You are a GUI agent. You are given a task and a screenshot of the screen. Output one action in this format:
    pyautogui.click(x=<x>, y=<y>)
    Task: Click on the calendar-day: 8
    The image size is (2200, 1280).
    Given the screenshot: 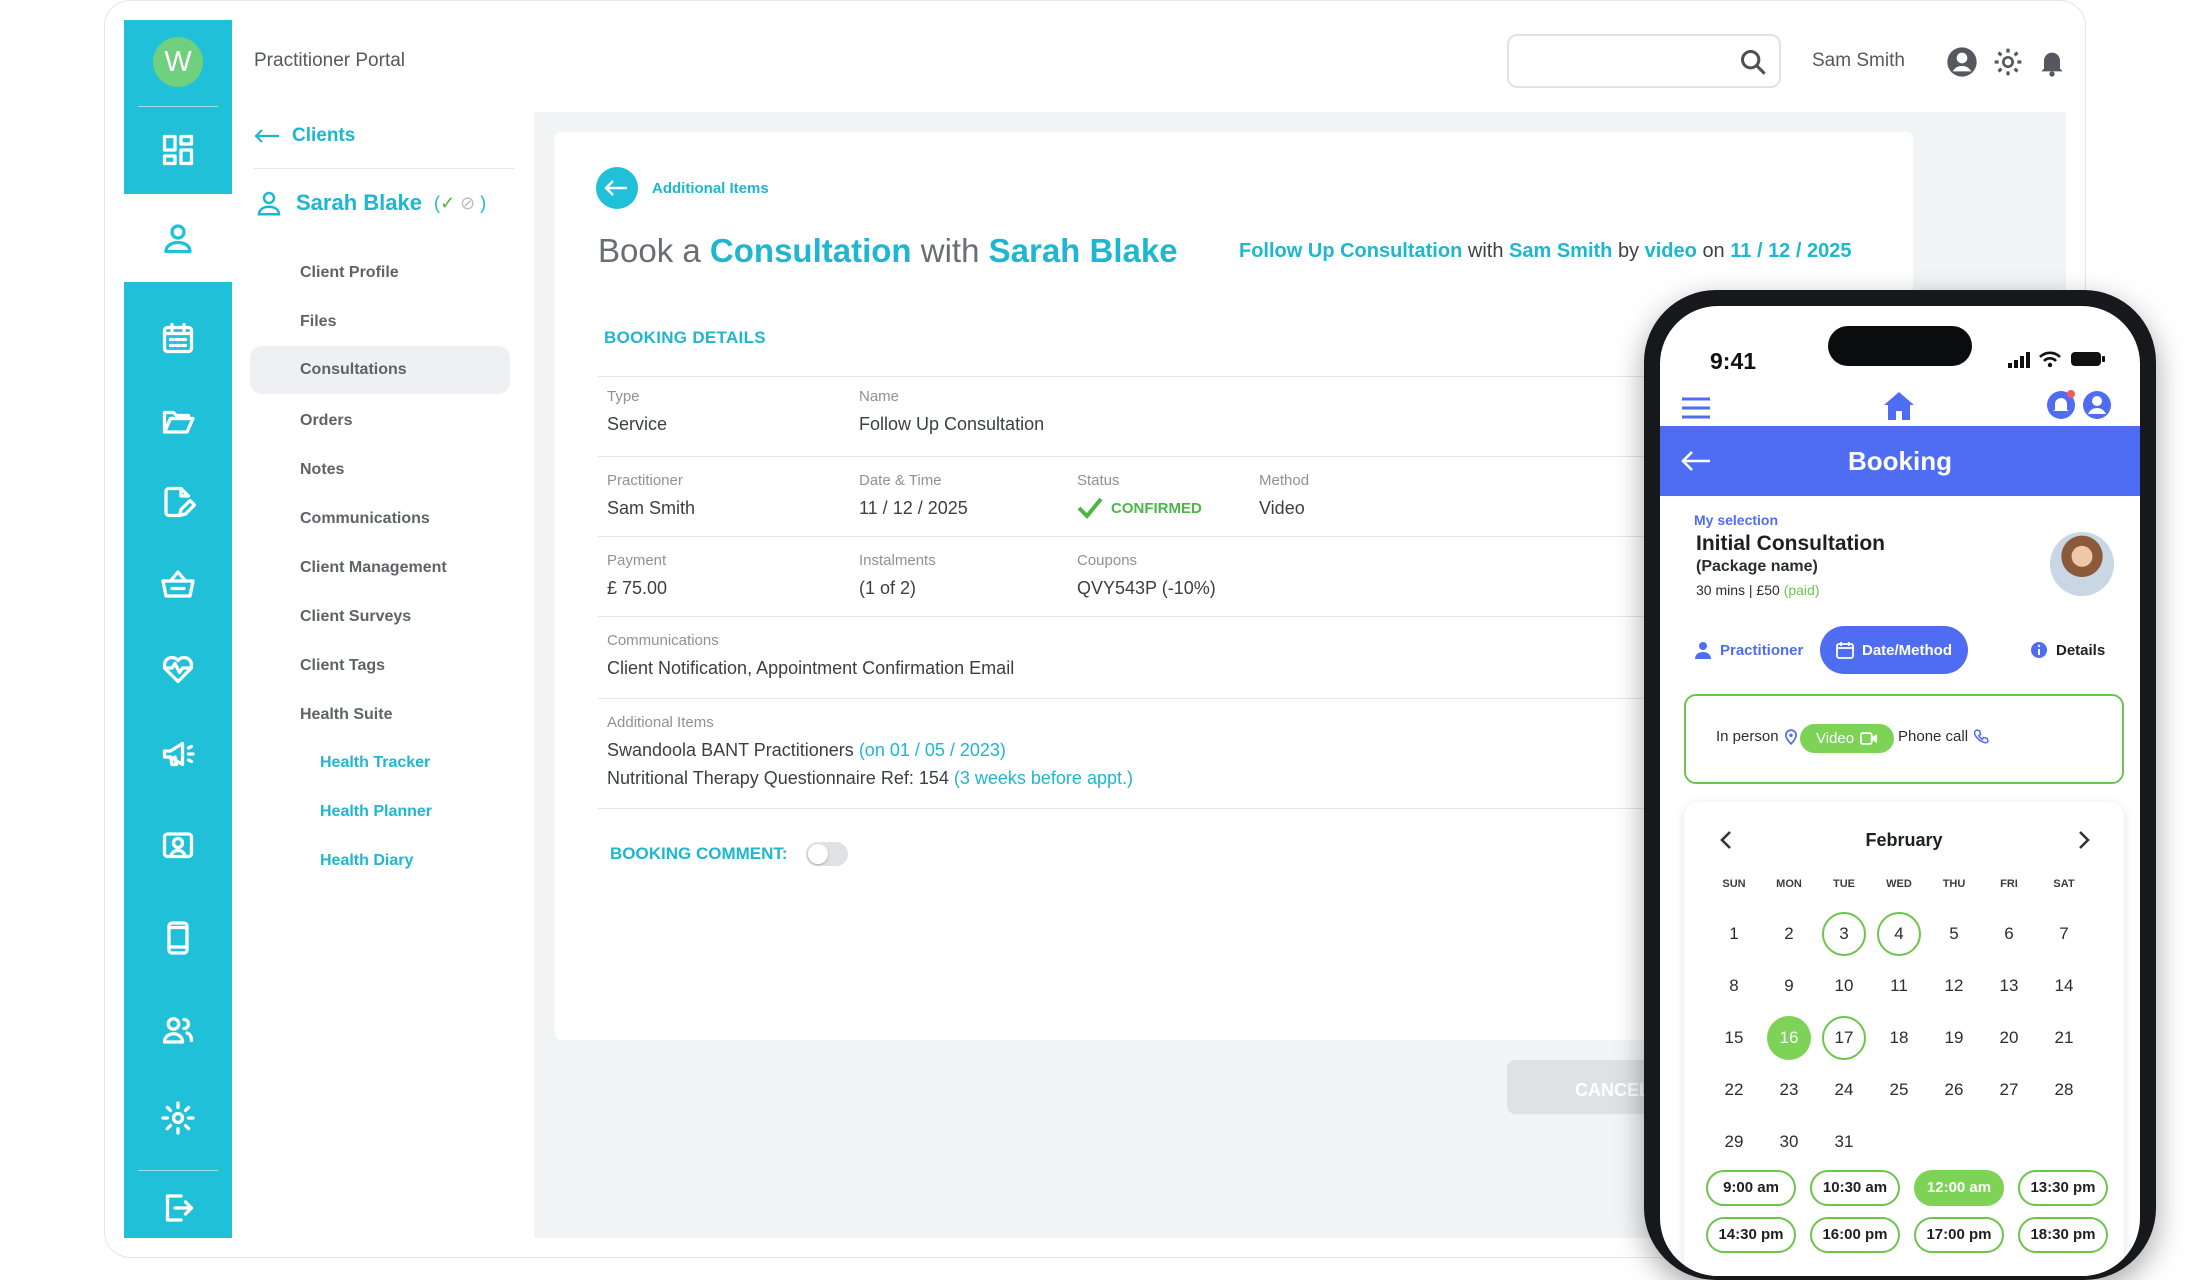 What is the action you would take?
    pyautogui.click(x=1734, y=986)
    